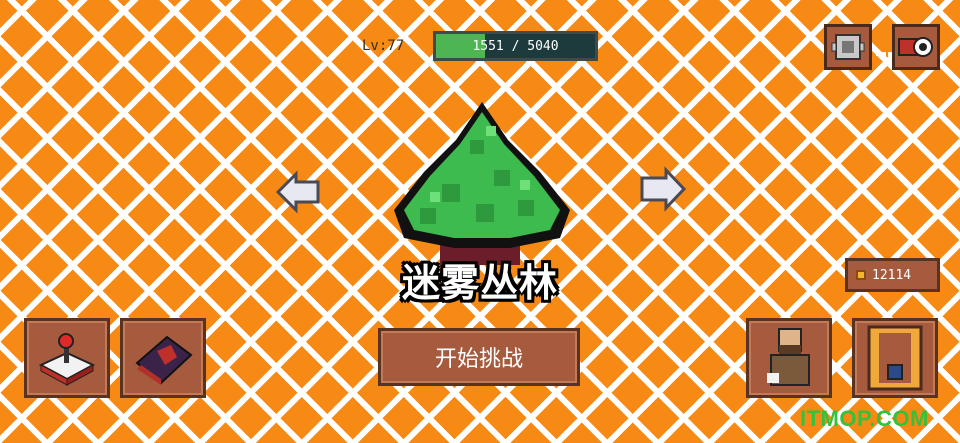 The height and width of the screenshot is (443, 960). I want to click on arcade-button, so click(67, 358).